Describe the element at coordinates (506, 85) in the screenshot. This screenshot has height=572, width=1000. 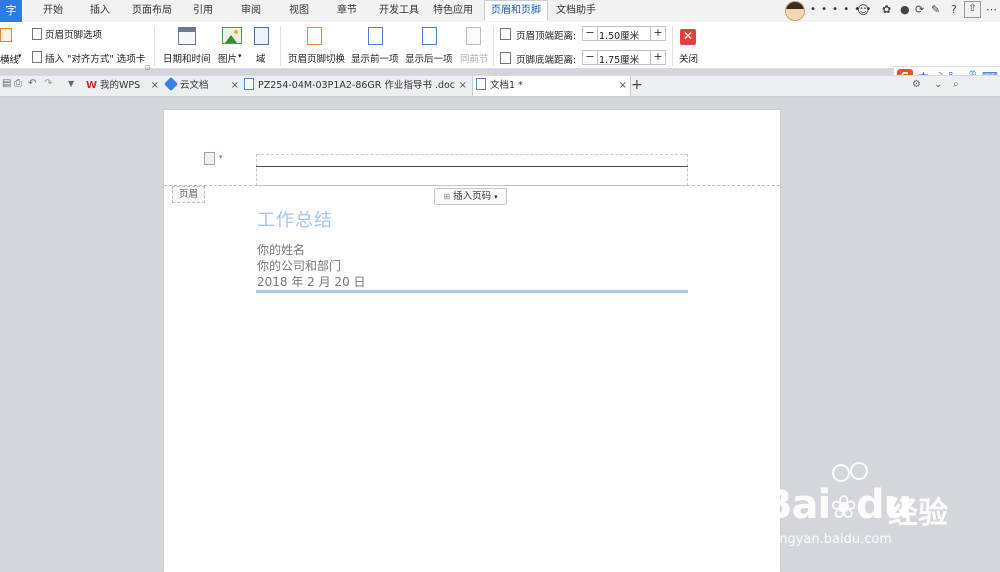
I see `tab-label: 文档1 *` at that location.